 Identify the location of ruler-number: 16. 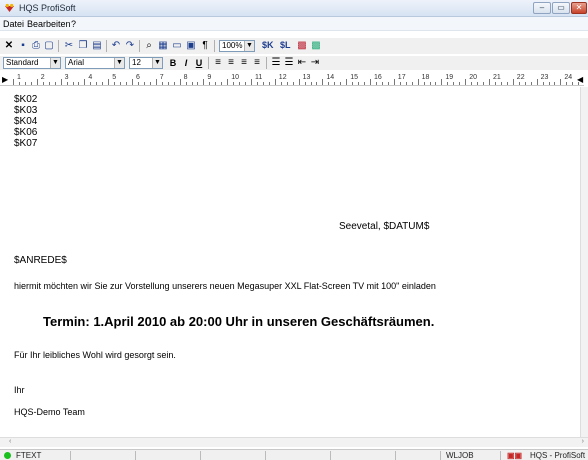
(378, 77).